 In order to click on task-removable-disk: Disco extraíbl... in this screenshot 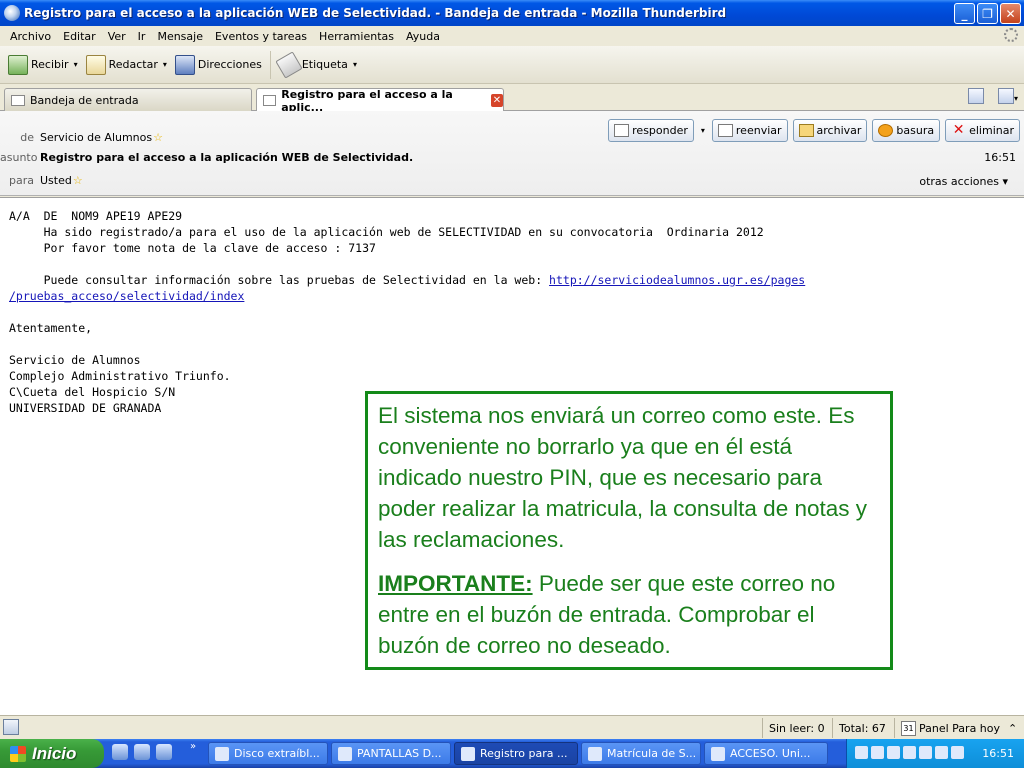, I will do `click(268, 753)`.